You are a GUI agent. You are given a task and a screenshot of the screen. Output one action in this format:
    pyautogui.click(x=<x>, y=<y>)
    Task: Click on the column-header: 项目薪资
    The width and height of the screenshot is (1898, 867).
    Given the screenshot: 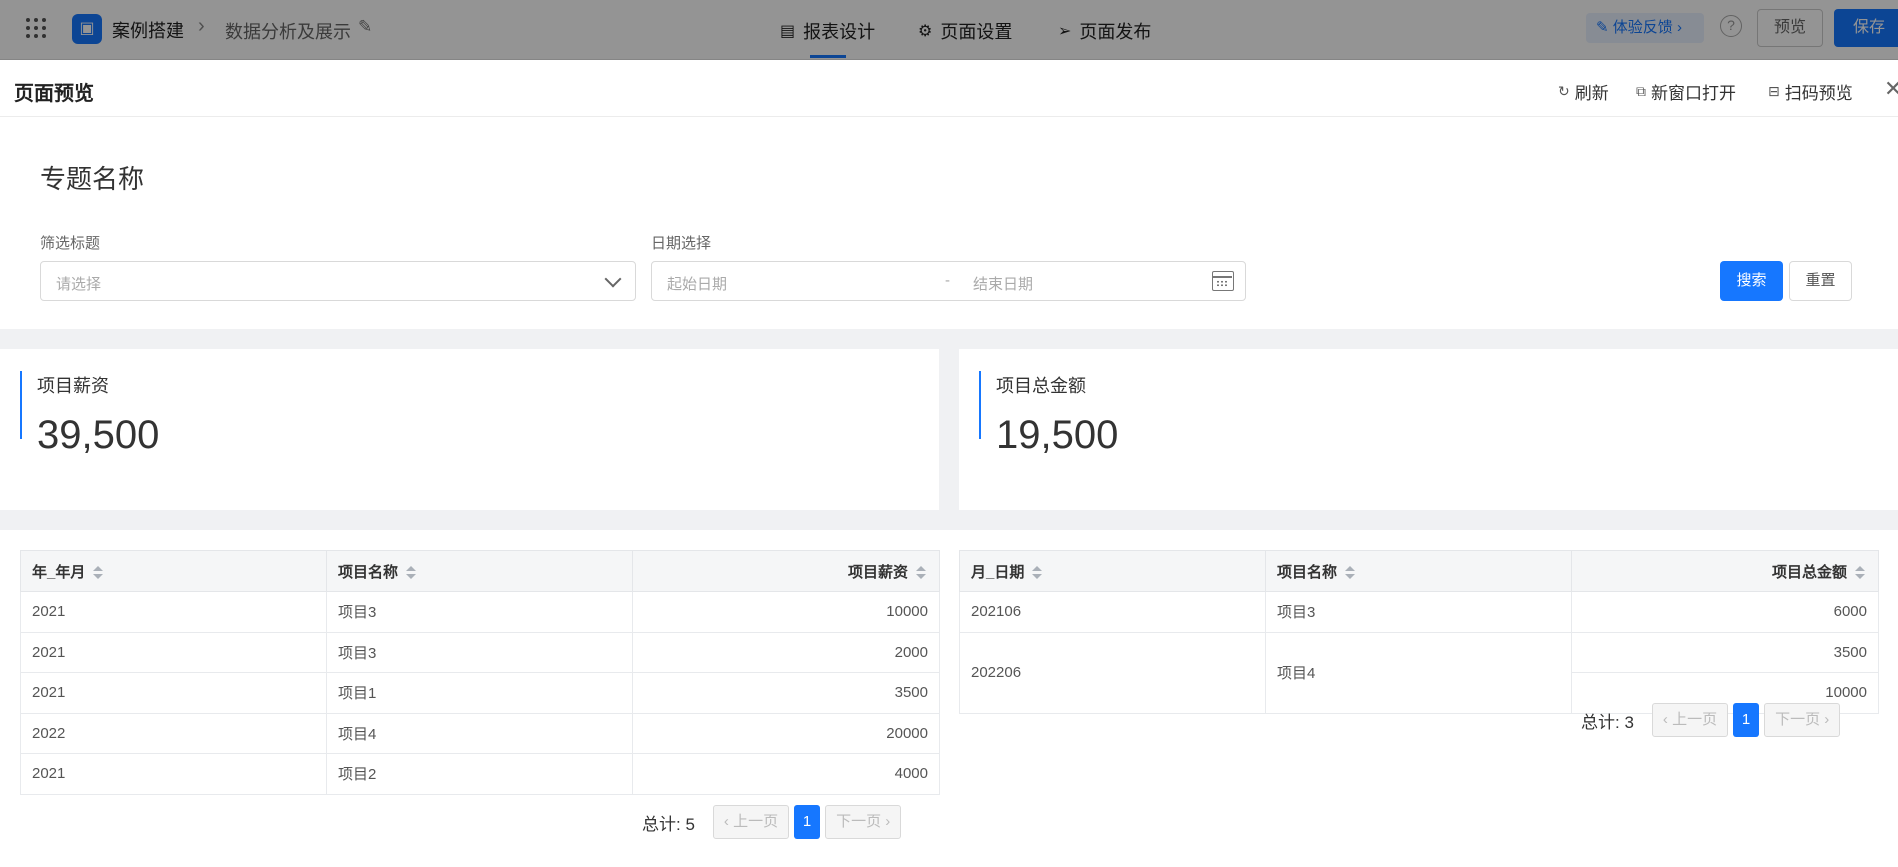 What is the action you would take?
    pyautogui.click(x=786, y=571)
    